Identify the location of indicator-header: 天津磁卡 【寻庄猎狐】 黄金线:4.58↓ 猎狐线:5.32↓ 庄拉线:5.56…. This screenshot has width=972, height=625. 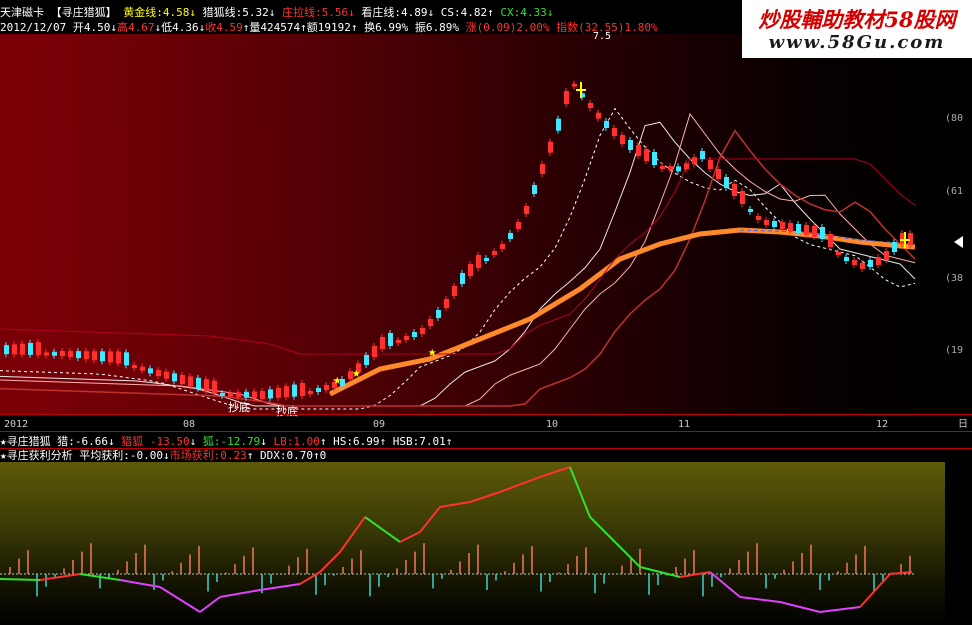
(276, 12).